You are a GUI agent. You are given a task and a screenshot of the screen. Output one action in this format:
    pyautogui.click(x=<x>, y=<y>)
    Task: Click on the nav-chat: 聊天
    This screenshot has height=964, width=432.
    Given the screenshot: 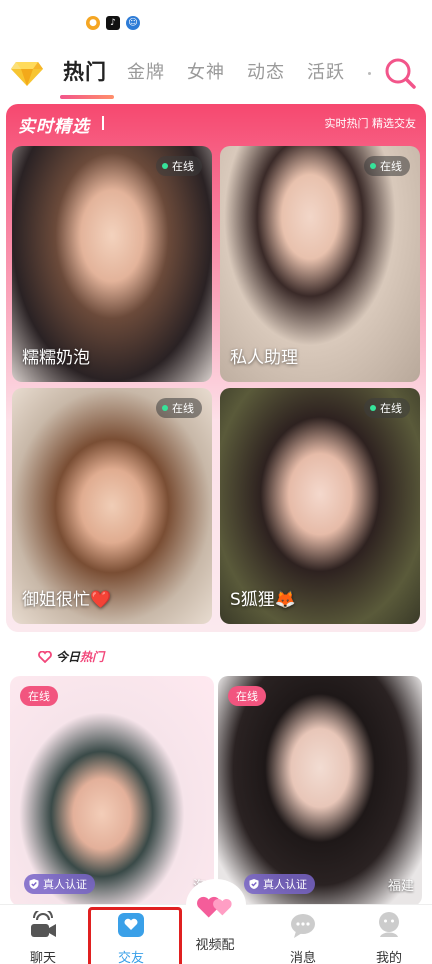 What is the action you would take?
    pyautogui.click(x=43, y=936)
    